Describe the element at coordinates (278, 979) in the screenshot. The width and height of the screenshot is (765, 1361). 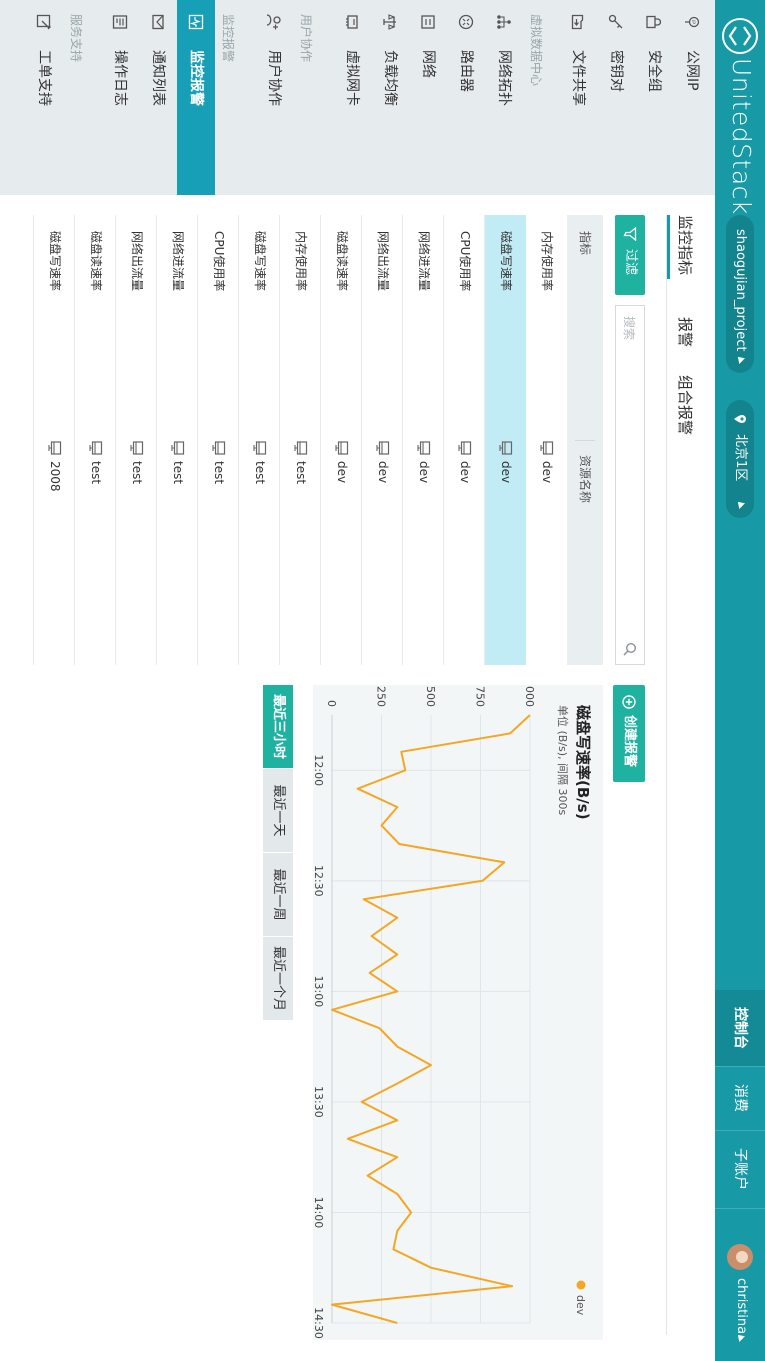
I see `range-button: 最近一个月` at that location.